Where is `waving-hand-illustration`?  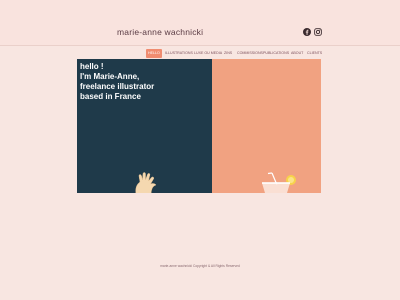
waving-hand-illustration is located at coordinates (146, 182).